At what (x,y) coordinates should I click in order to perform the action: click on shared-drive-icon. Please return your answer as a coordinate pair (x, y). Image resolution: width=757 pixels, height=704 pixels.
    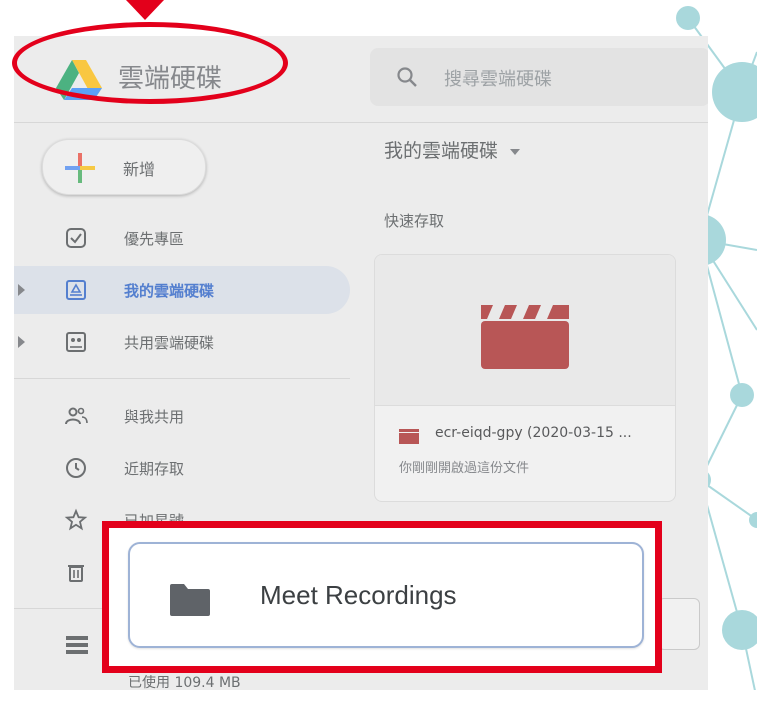
    Looking at the image, I should click on (76, 342).